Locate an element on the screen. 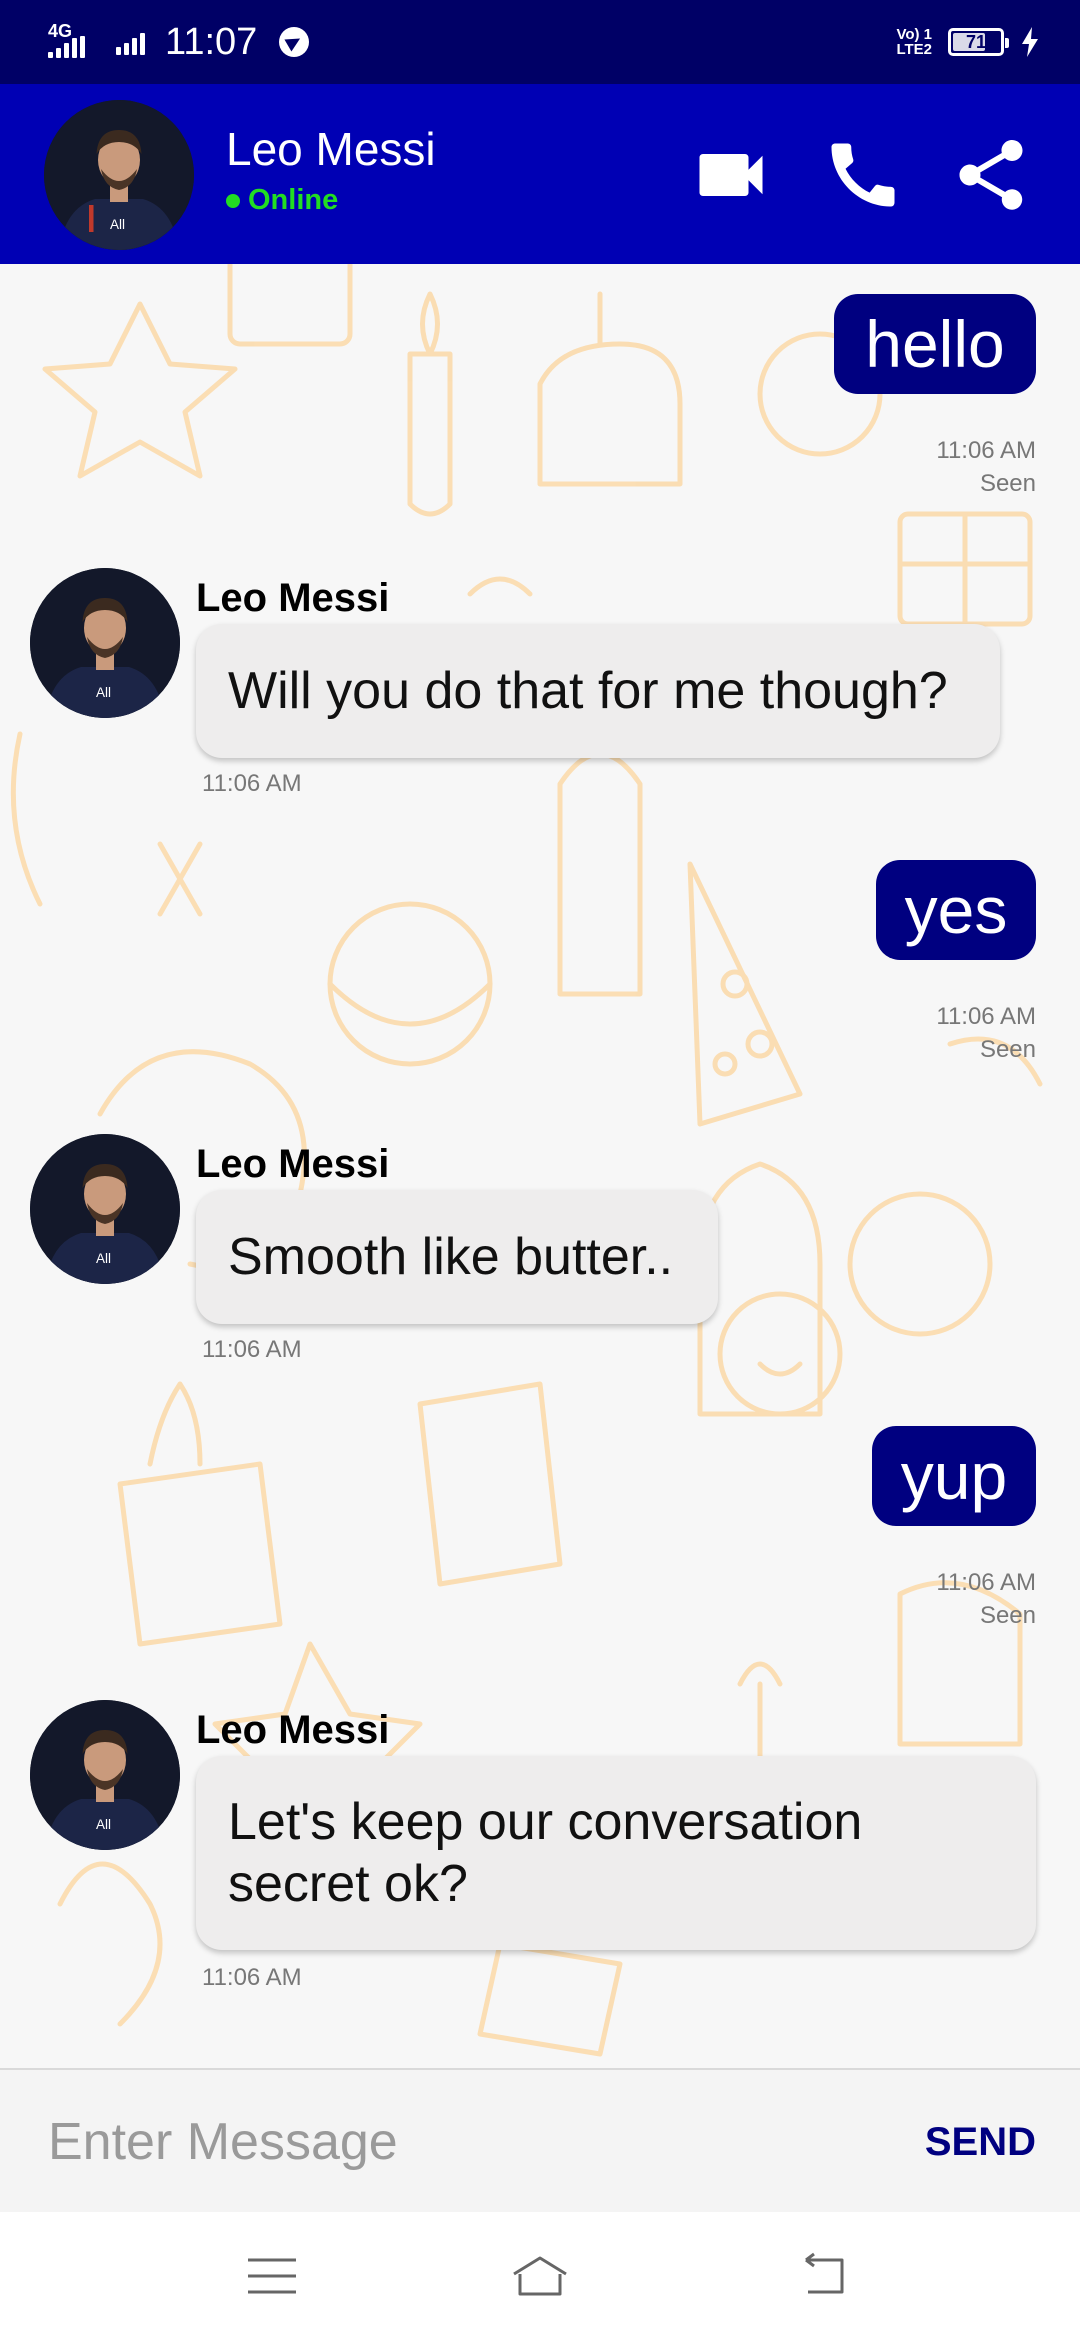  recents-button is located at coordinates (272, 2276).